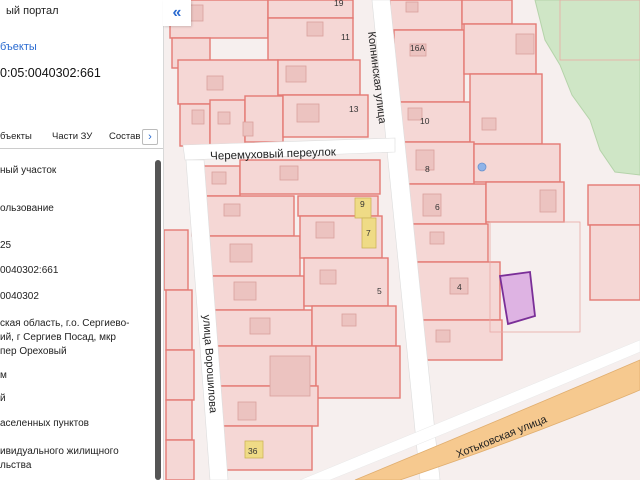  What do you see at coordinates (3, 375) in the screenshot?
I see `info-row-status: м` at bounding box center [3, 375].